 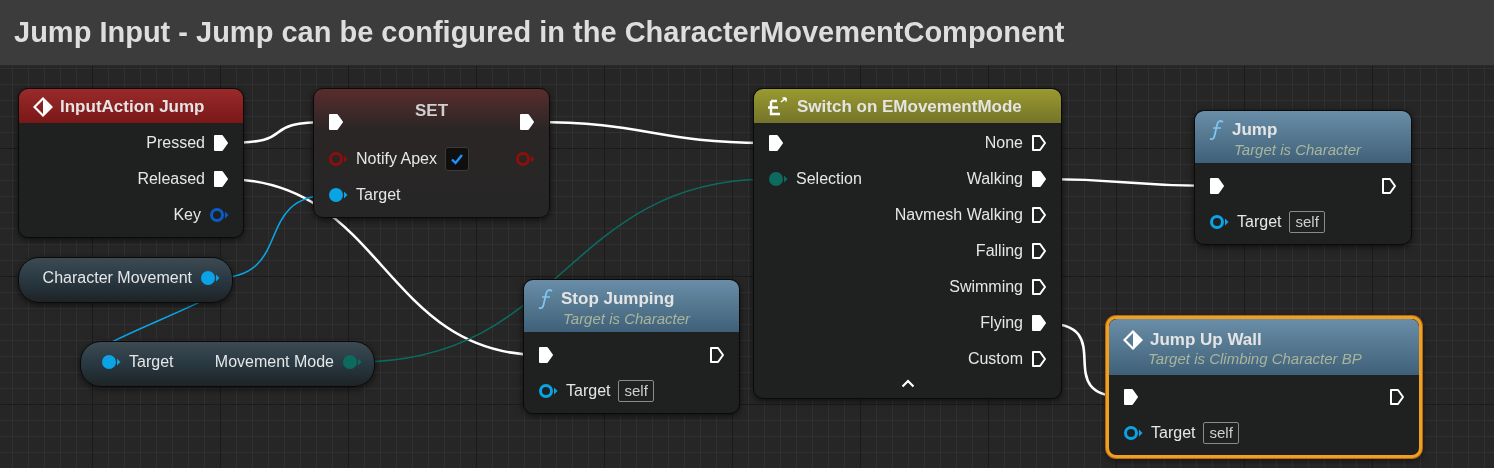 I want to click on pin-label: Navmesh Walking, so click(x=958, y=215).